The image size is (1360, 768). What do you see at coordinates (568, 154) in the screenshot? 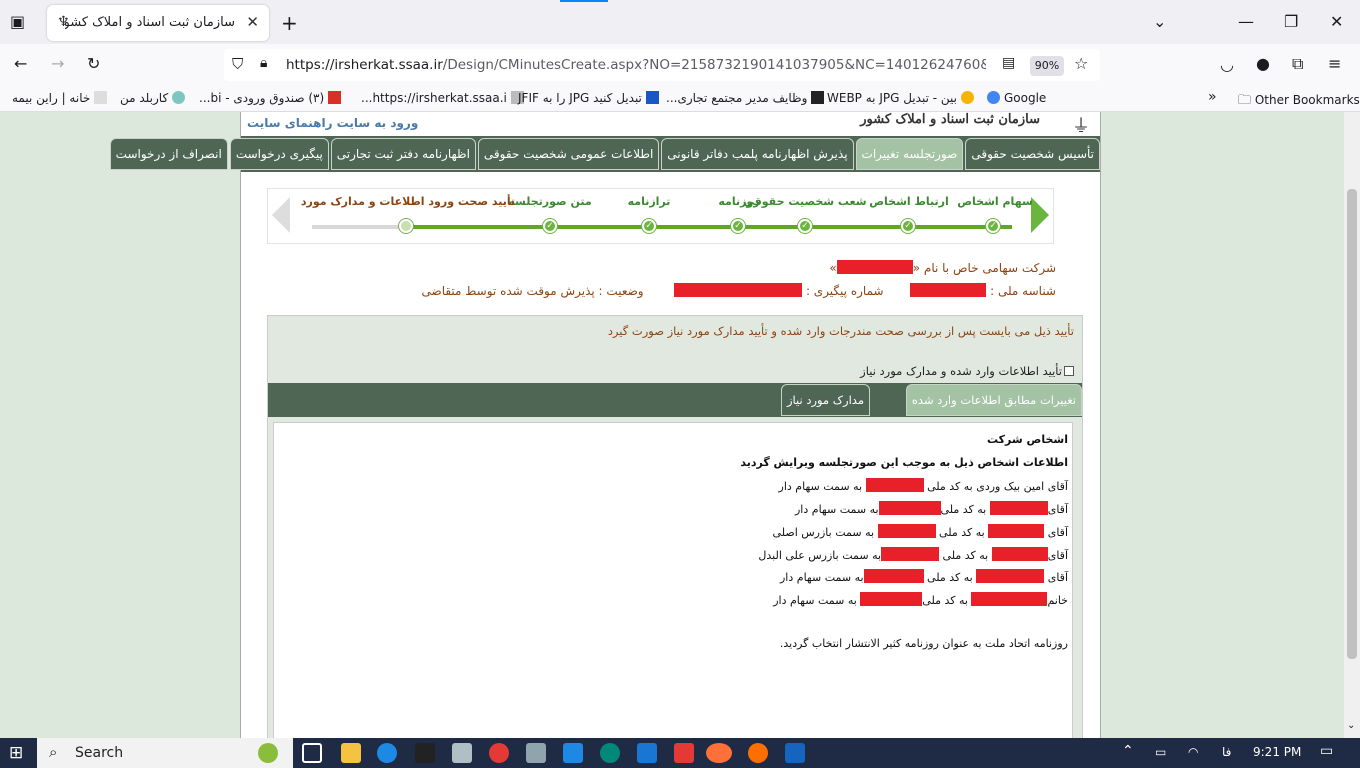
I see `menu-tab: اطلاعات عمومی شخصیت حقوقی` at bounding box center [568, 154].